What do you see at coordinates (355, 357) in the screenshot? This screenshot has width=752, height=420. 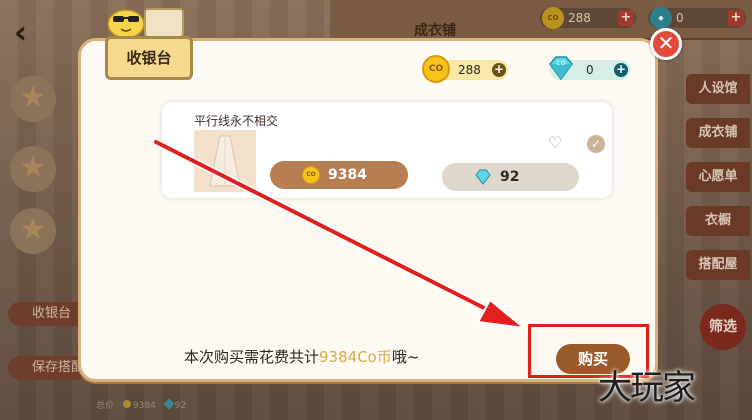 I see `summary-amount: 9384Co币` at bounding box center [355, 357].